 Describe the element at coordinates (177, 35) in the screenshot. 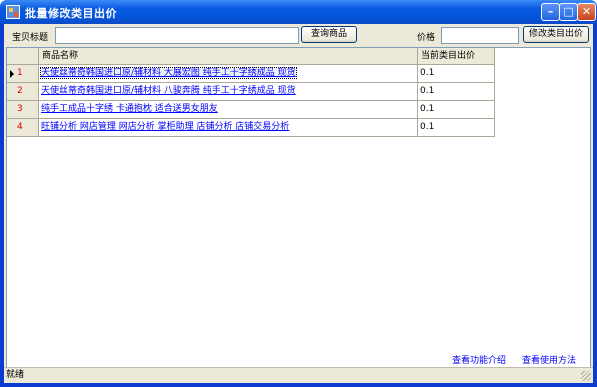

I see `title-input` at that location.